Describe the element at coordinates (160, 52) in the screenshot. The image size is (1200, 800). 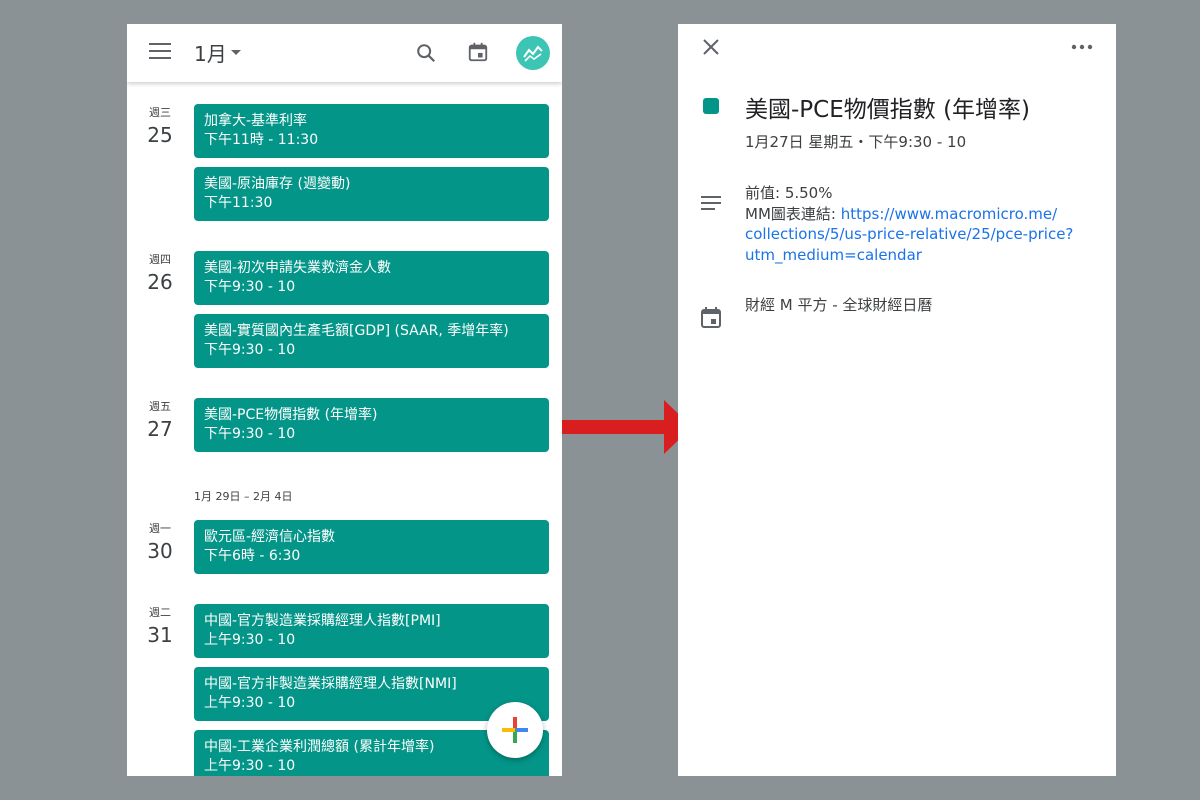
I see `menu-icon` at that location.